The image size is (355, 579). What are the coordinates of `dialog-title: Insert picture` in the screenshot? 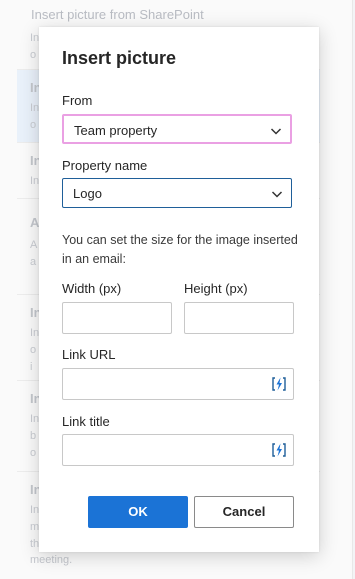 It's located at (119, 58).